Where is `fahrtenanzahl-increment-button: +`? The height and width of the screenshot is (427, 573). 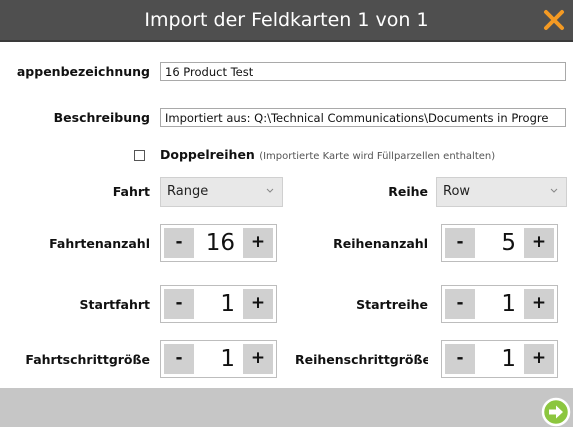
fahrtenanzahl-increment-button: + is located at coordinates (258, 243).